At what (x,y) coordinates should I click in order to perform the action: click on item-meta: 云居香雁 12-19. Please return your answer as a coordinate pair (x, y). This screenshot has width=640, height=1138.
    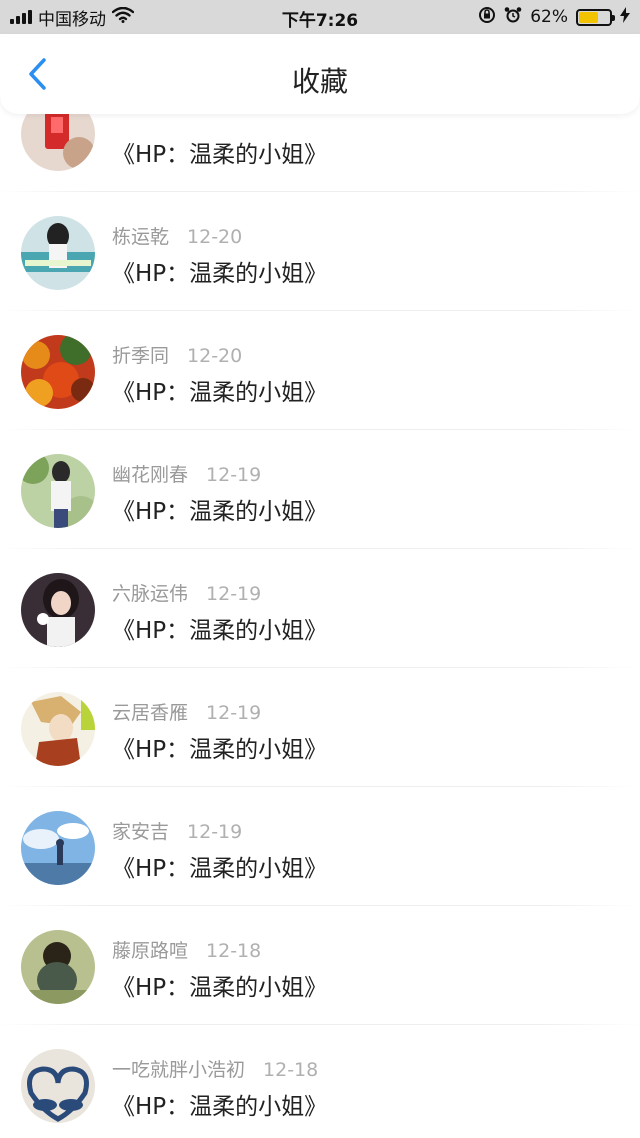
    Looking at the image, I should click on (186, 711).